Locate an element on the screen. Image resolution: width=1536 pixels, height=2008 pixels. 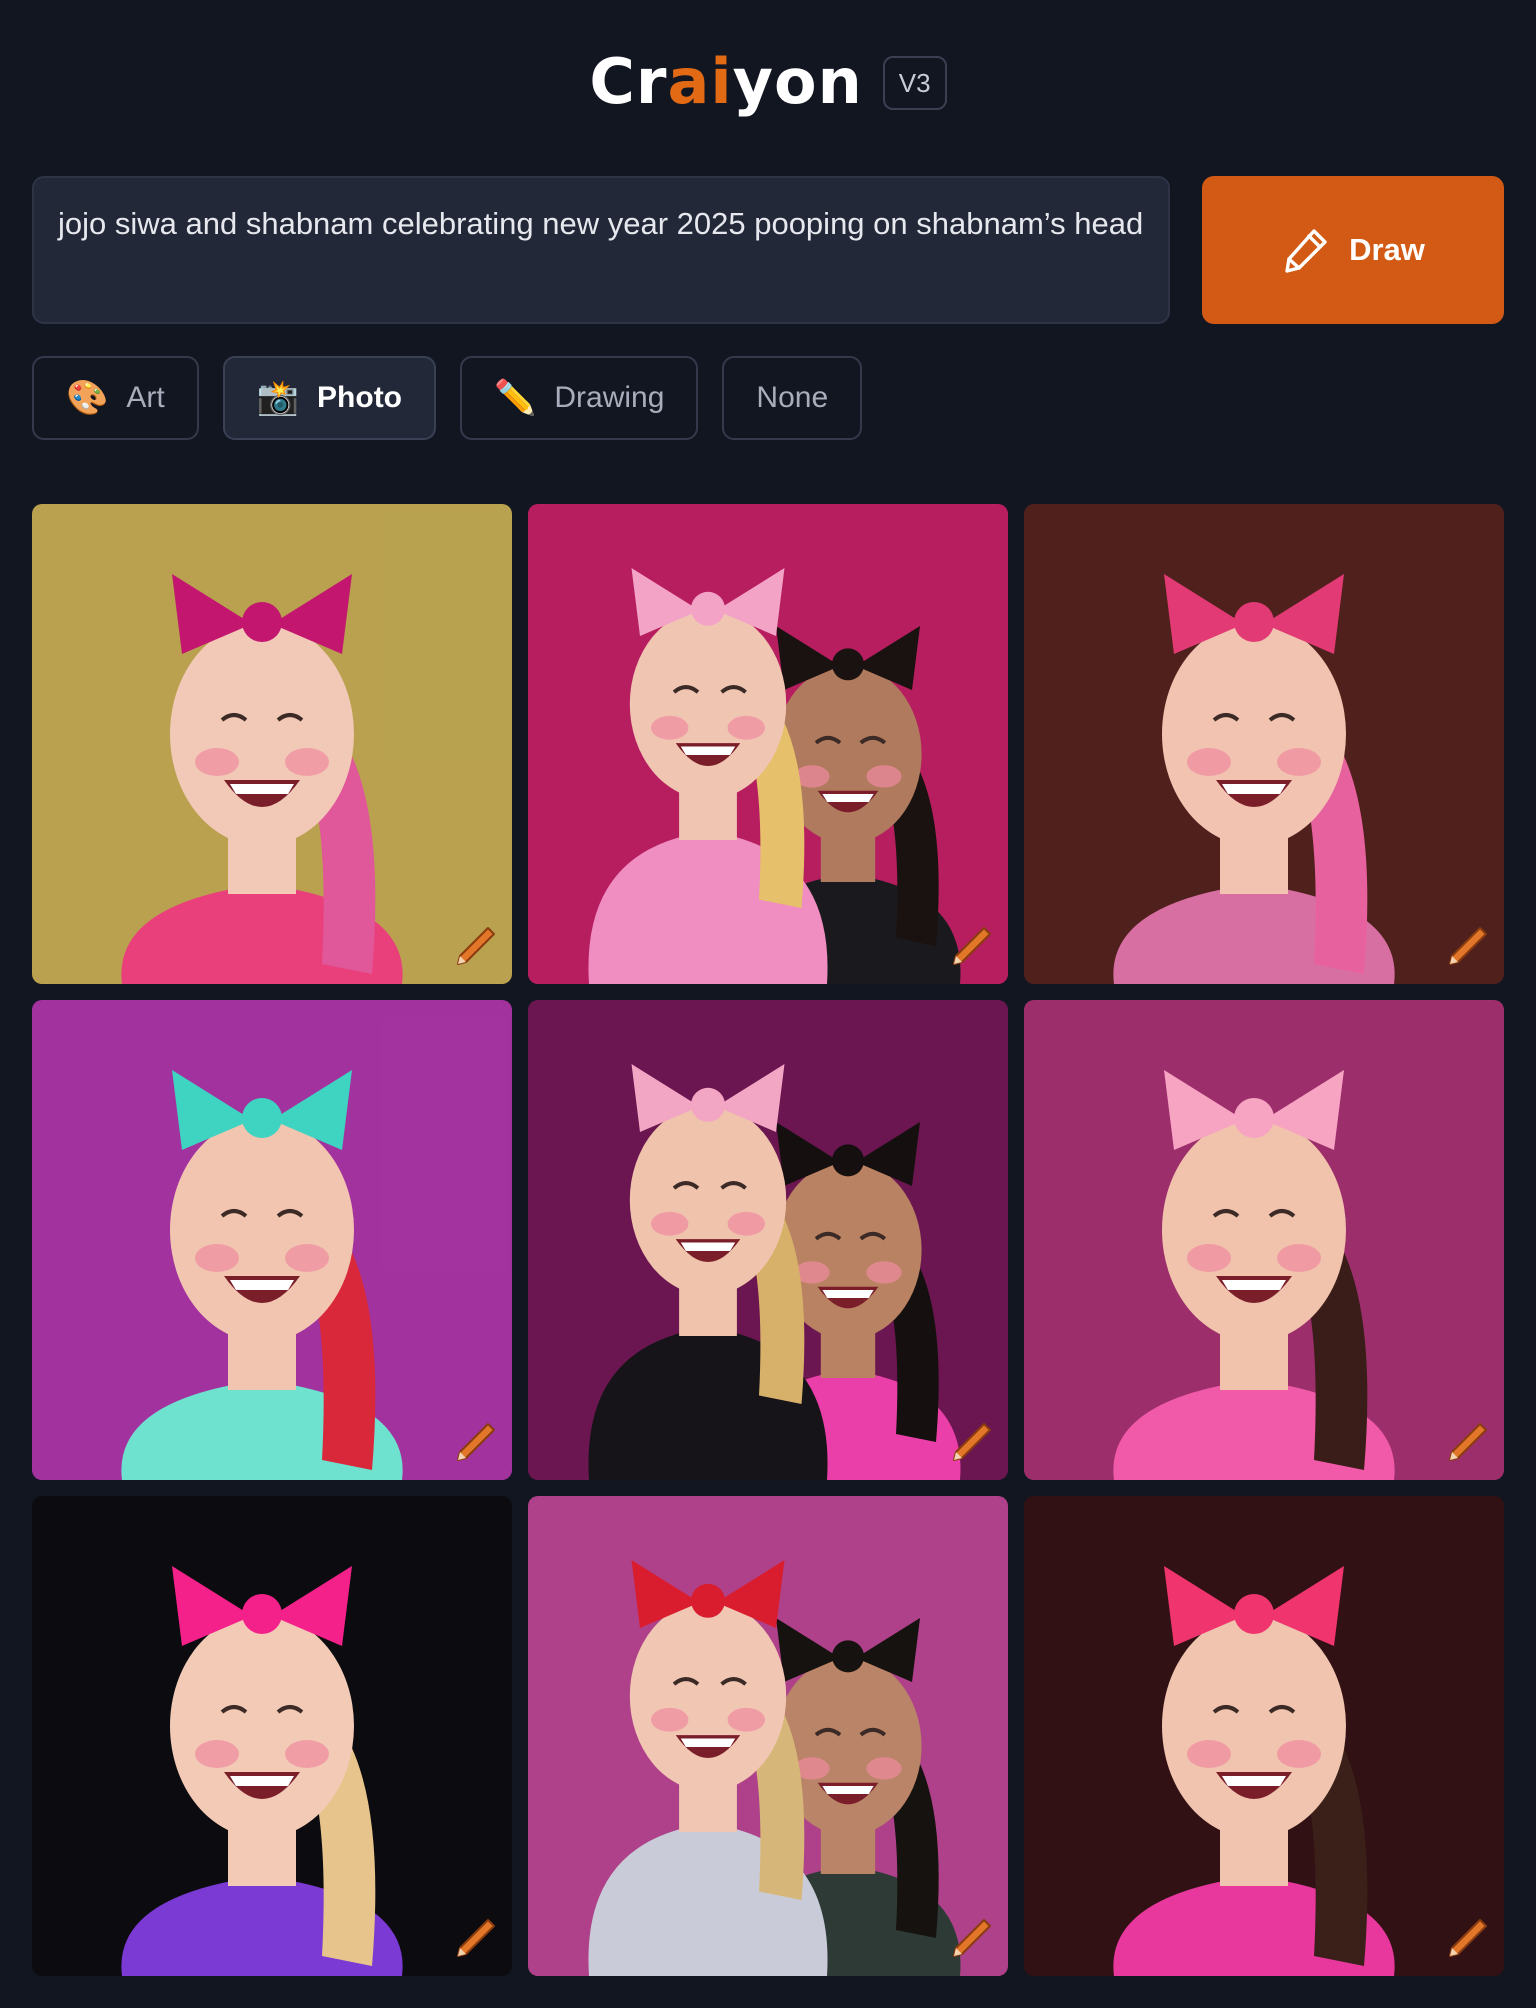
craiyon-logo: Craiyon is located at coordinates (725, 82).